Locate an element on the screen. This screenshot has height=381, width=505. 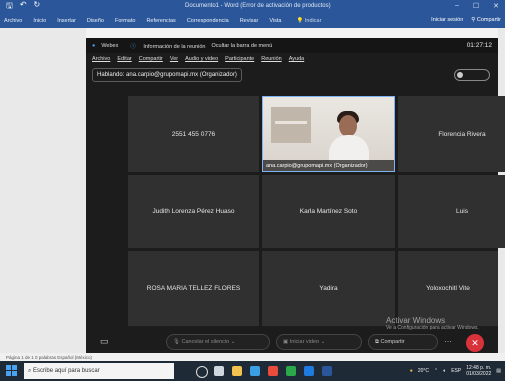
weather-temp: 20°C is located at coordinates (423, 371).